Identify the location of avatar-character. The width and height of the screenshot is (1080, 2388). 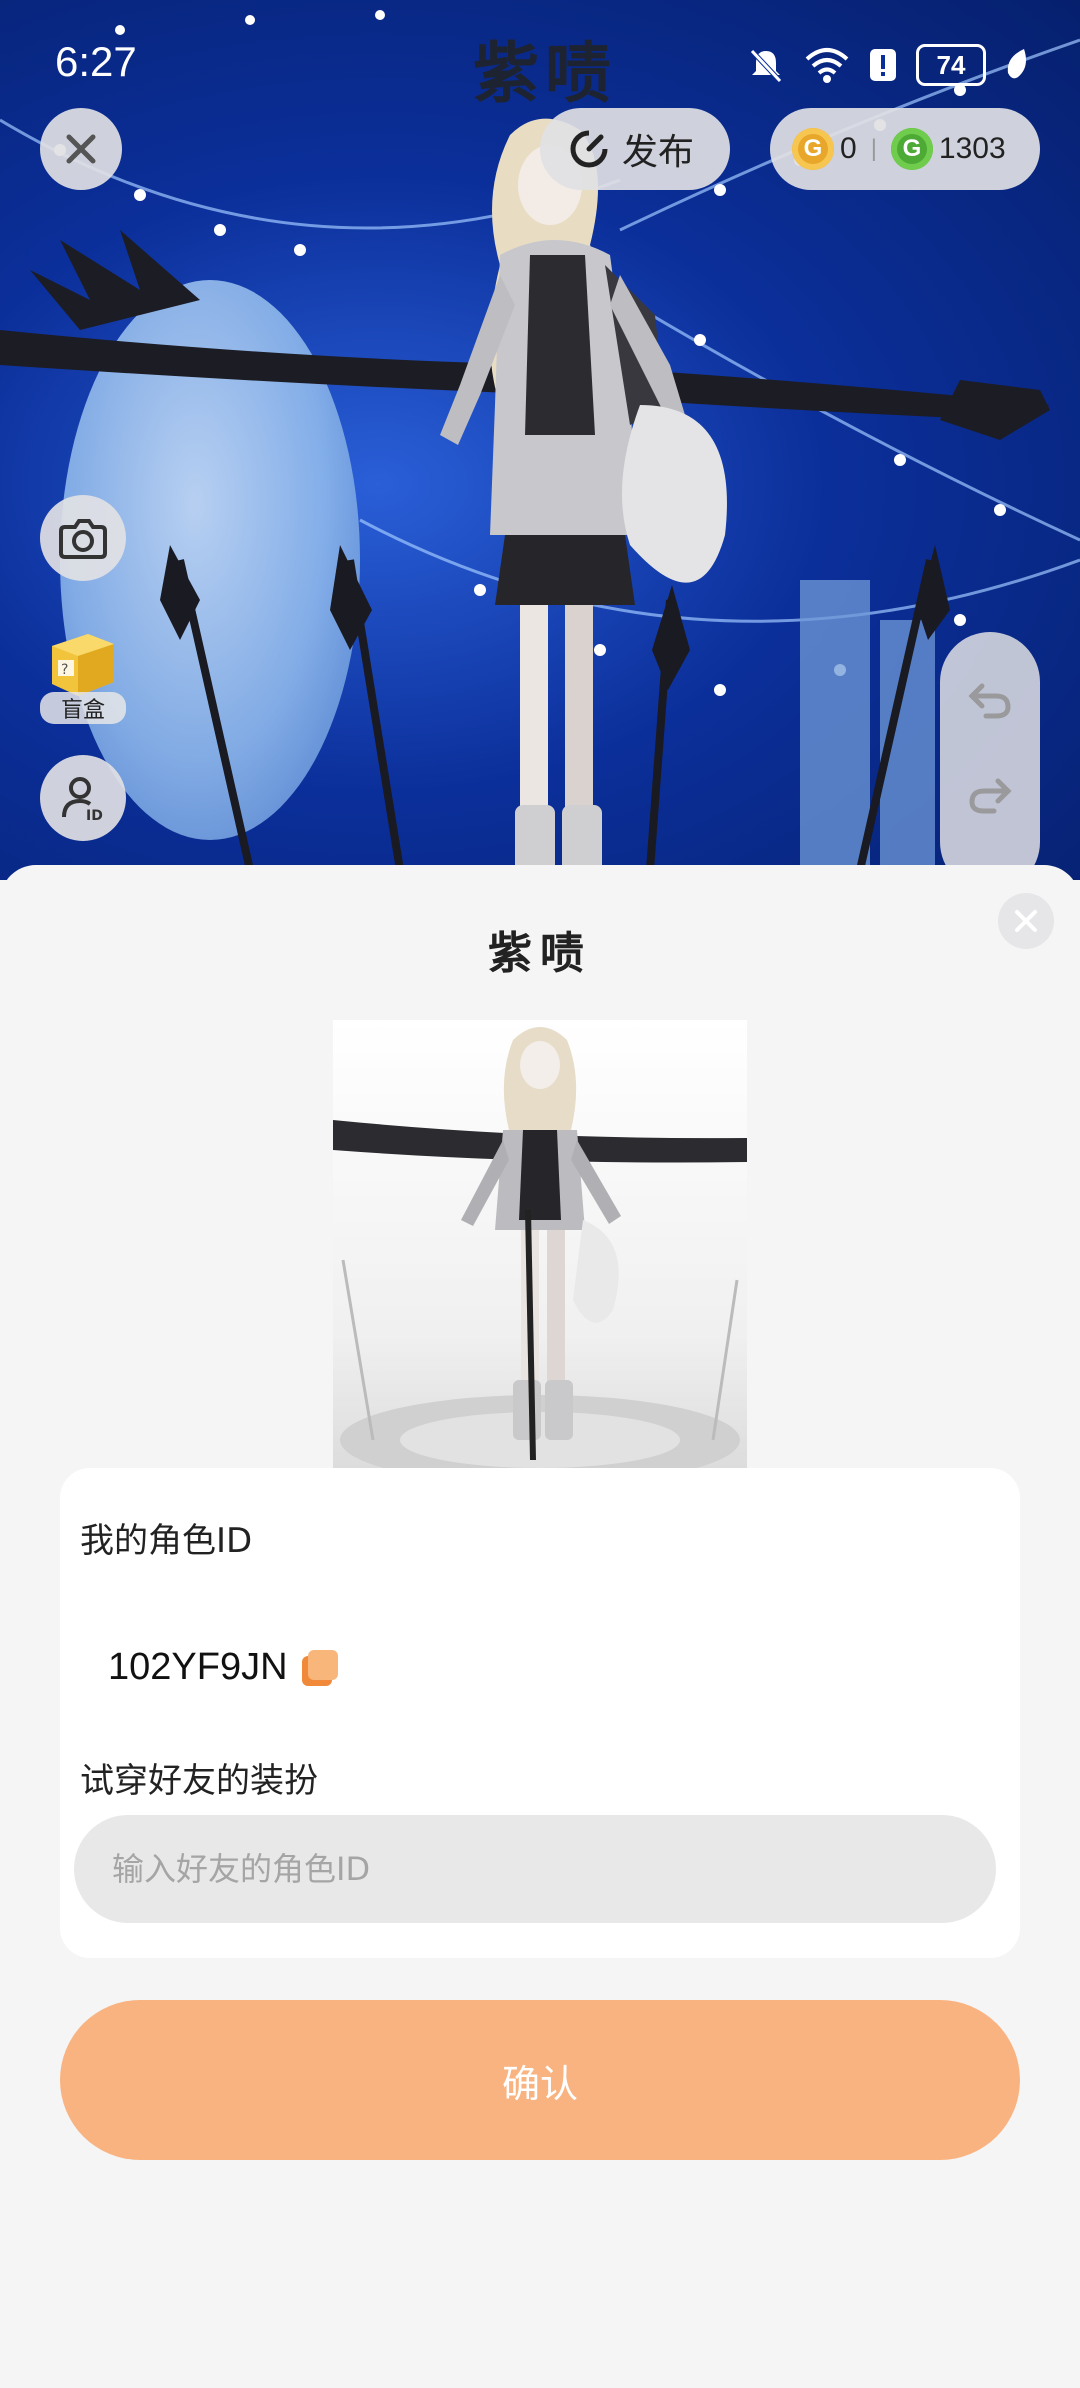
(583, 496).